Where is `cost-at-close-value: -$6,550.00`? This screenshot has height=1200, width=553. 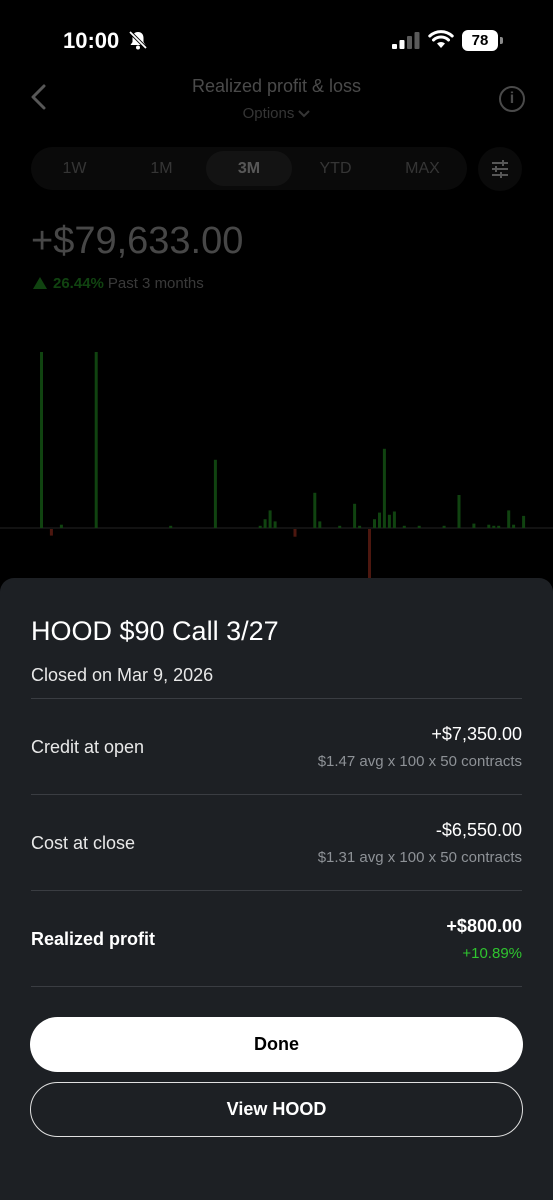 cost-at-close-value: -$6,550.00 is located at coordinates (478, 830).